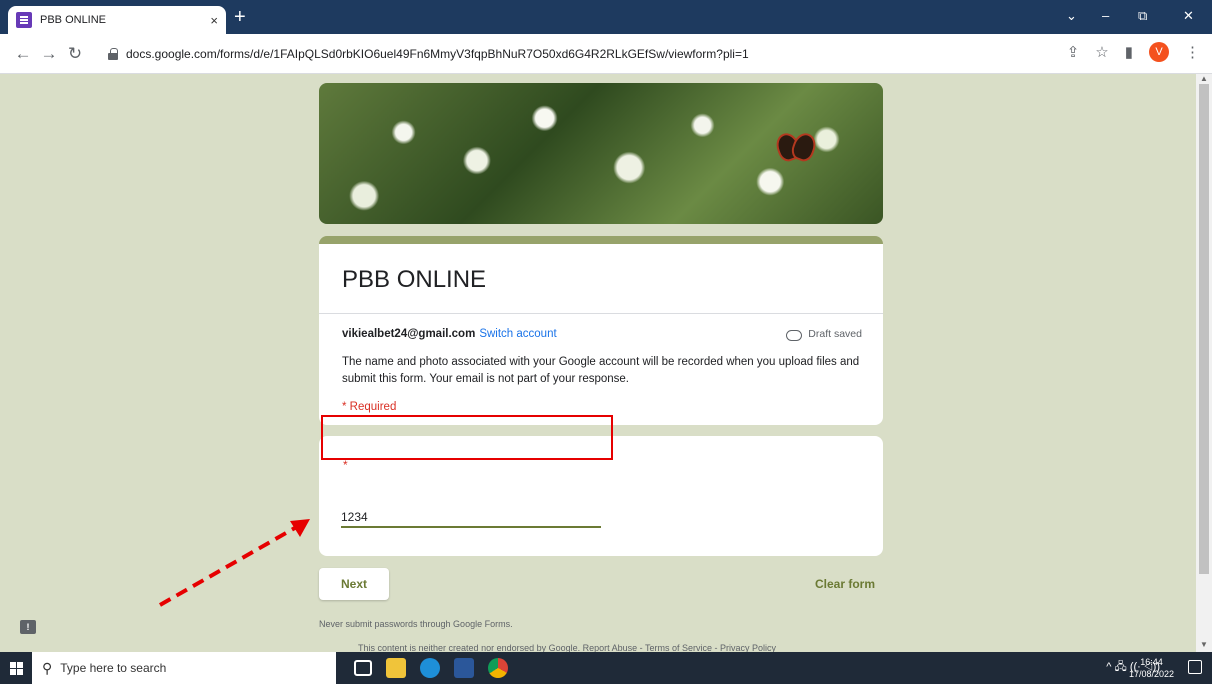 This screenshot has height=684, width=1212. I want to click on clock-time: 16:44, so click(1151, 662).